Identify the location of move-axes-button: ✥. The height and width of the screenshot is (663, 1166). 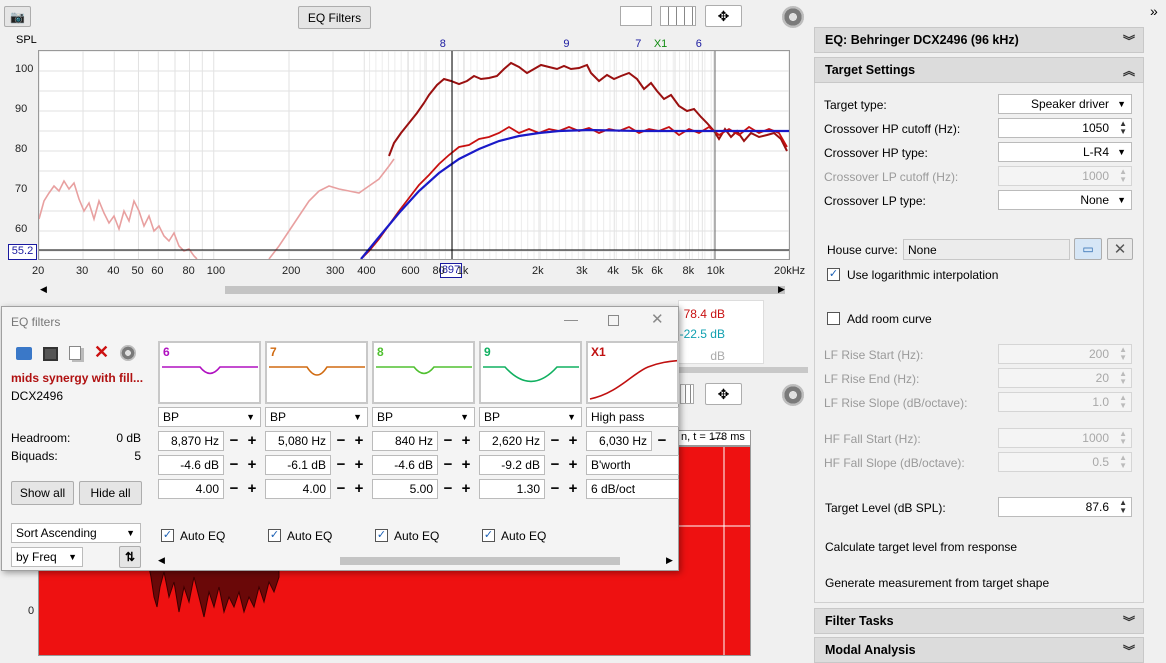
(723, 16).